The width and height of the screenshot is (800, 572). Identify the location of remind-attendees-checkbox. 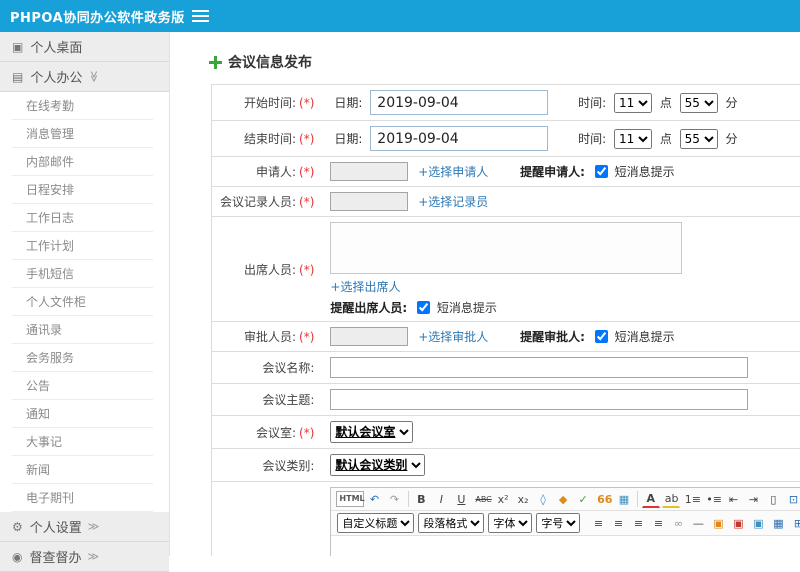
(423, 307).